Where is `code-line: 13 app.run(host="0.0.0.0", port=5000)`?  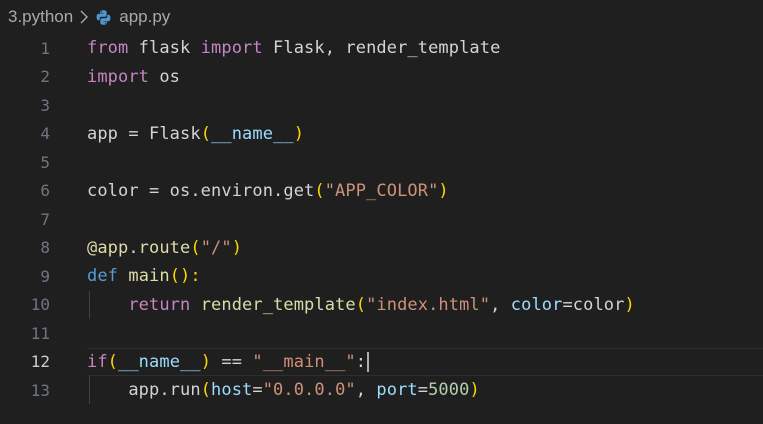
code-line: 13 app.run(host="0.0.0.0", port=5000) is located at coordinates (381, 390).